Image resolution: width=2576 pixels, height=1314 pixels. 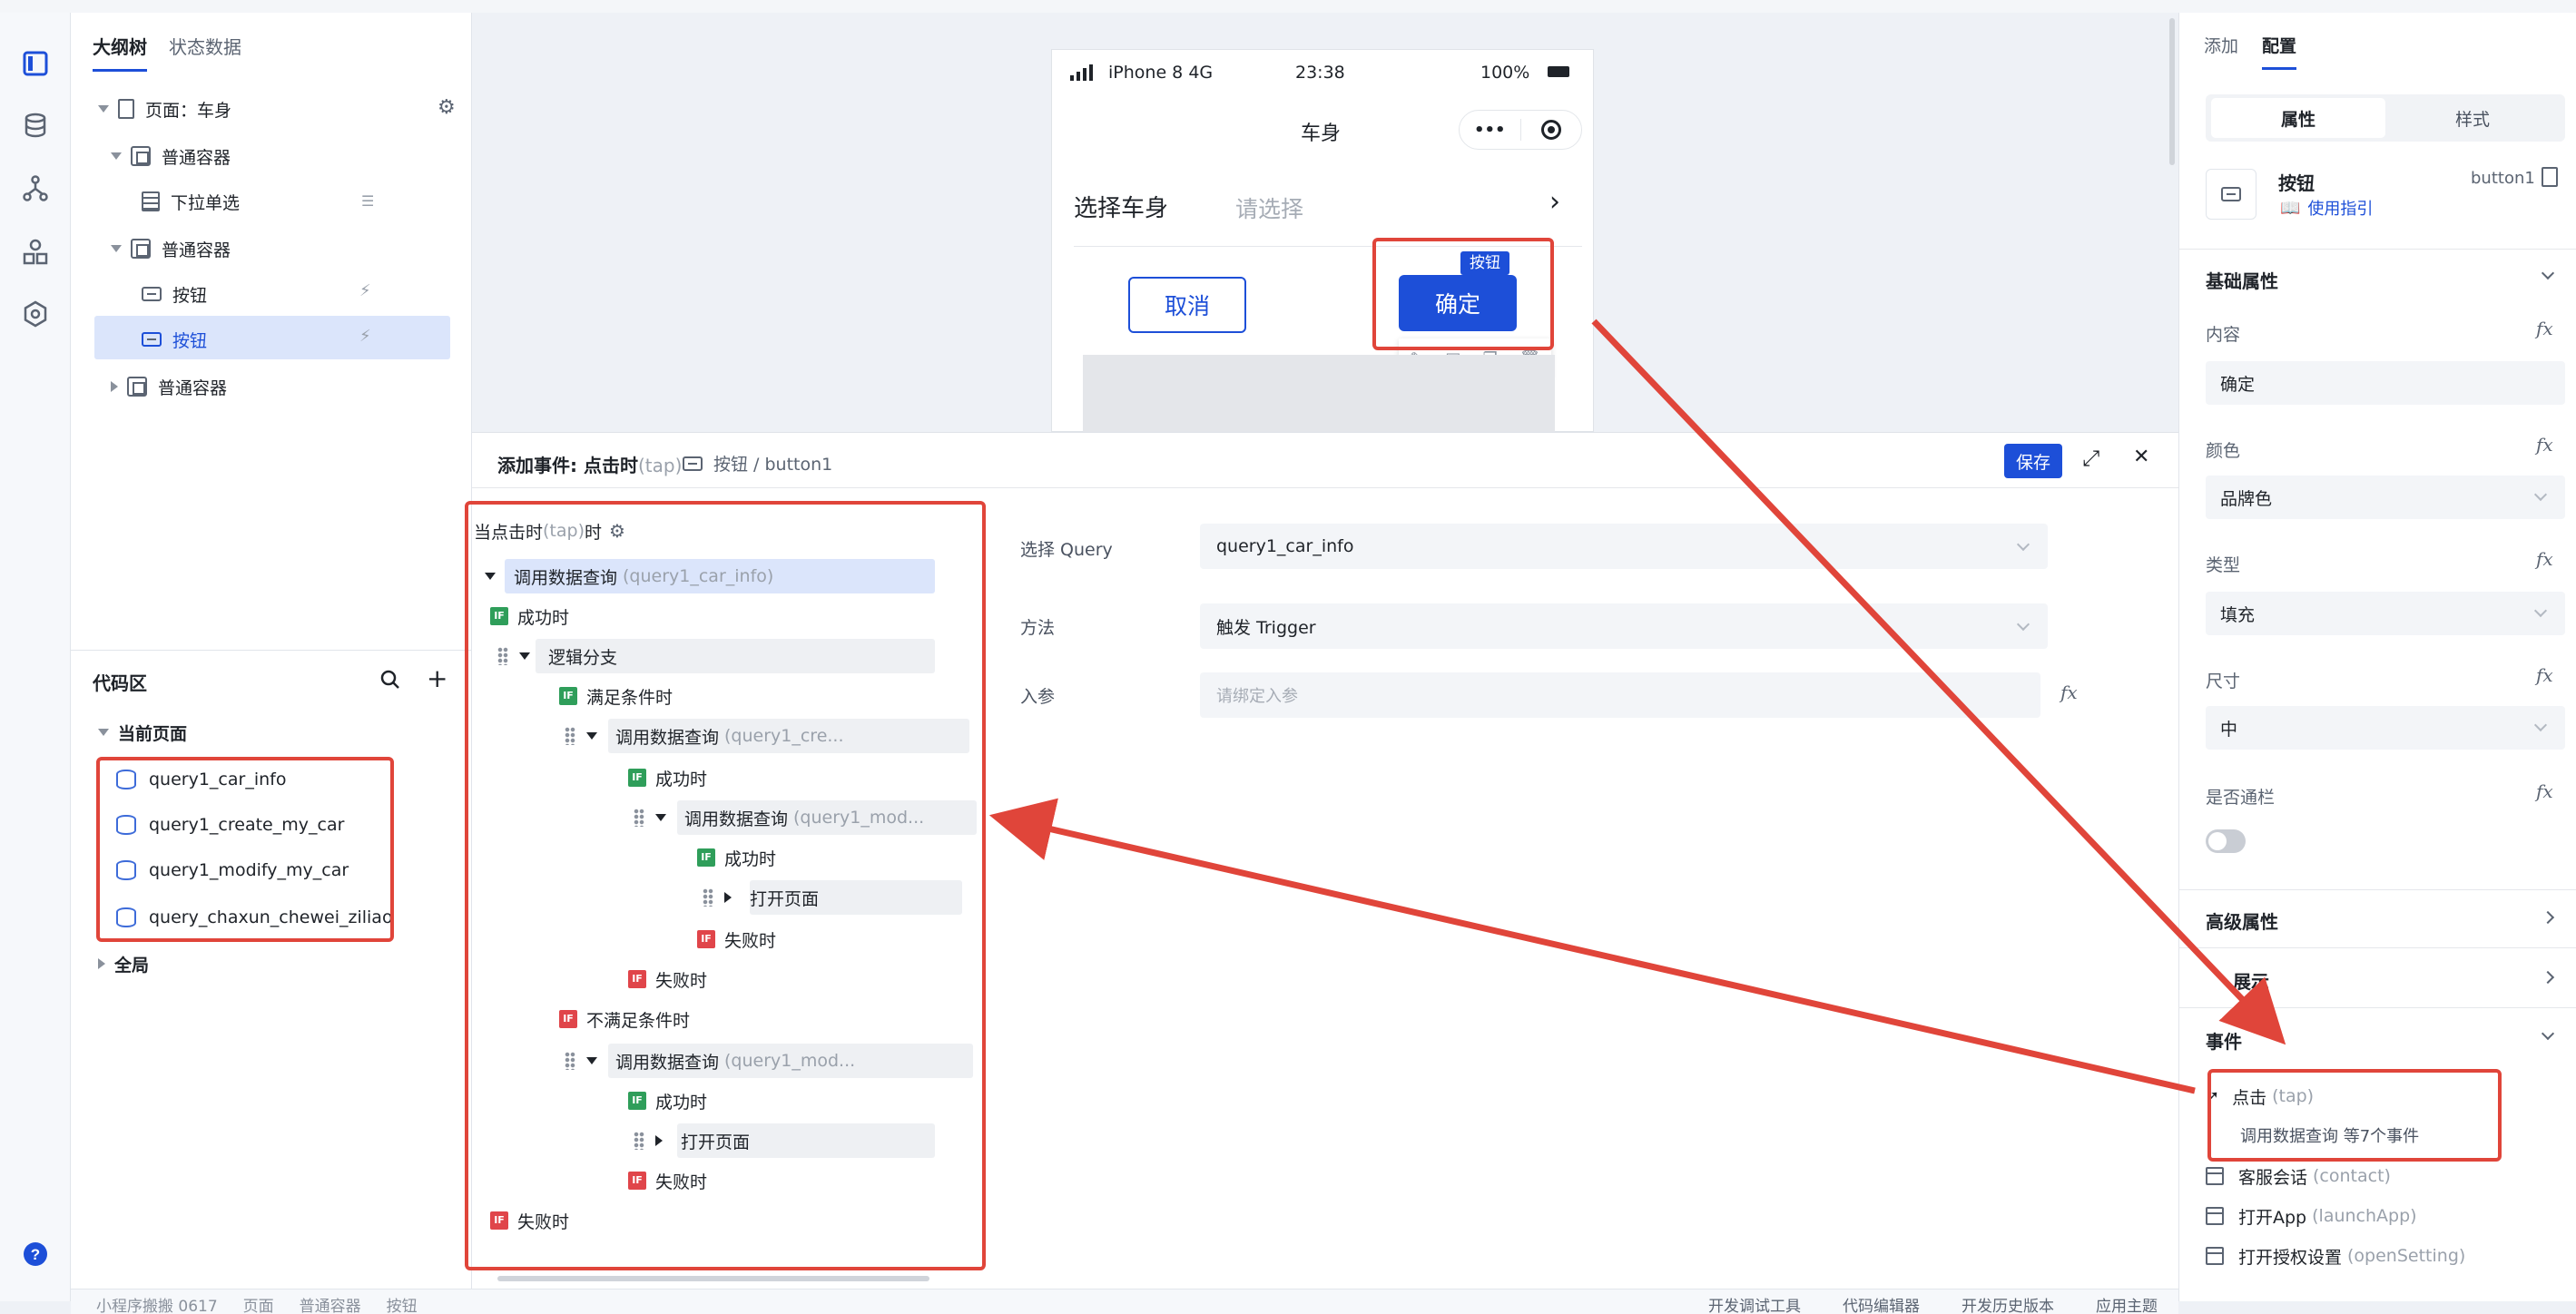 I want to click on query-item: query1_create_my_car, so click(x=230, y=825).